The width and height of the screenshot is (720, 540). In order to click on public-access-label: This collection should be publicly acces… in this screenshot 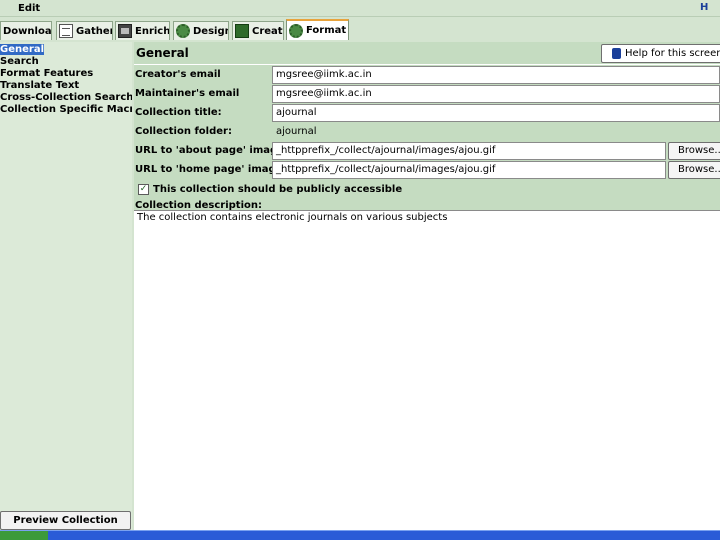, I will do `click(278, 189)`.